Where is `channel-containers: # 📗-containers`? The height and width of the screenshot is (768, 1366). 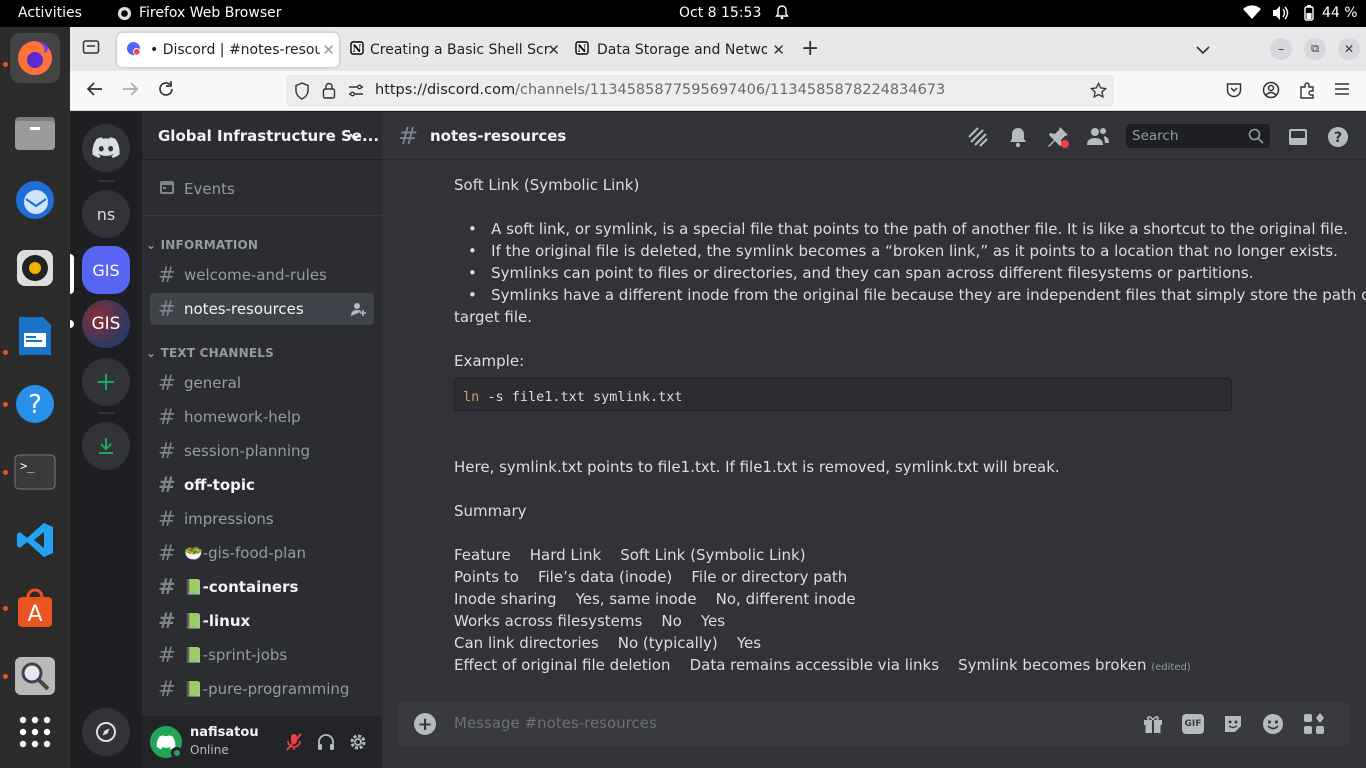 channel-containers: # 📗-containers is located at coordinates (262, 587).